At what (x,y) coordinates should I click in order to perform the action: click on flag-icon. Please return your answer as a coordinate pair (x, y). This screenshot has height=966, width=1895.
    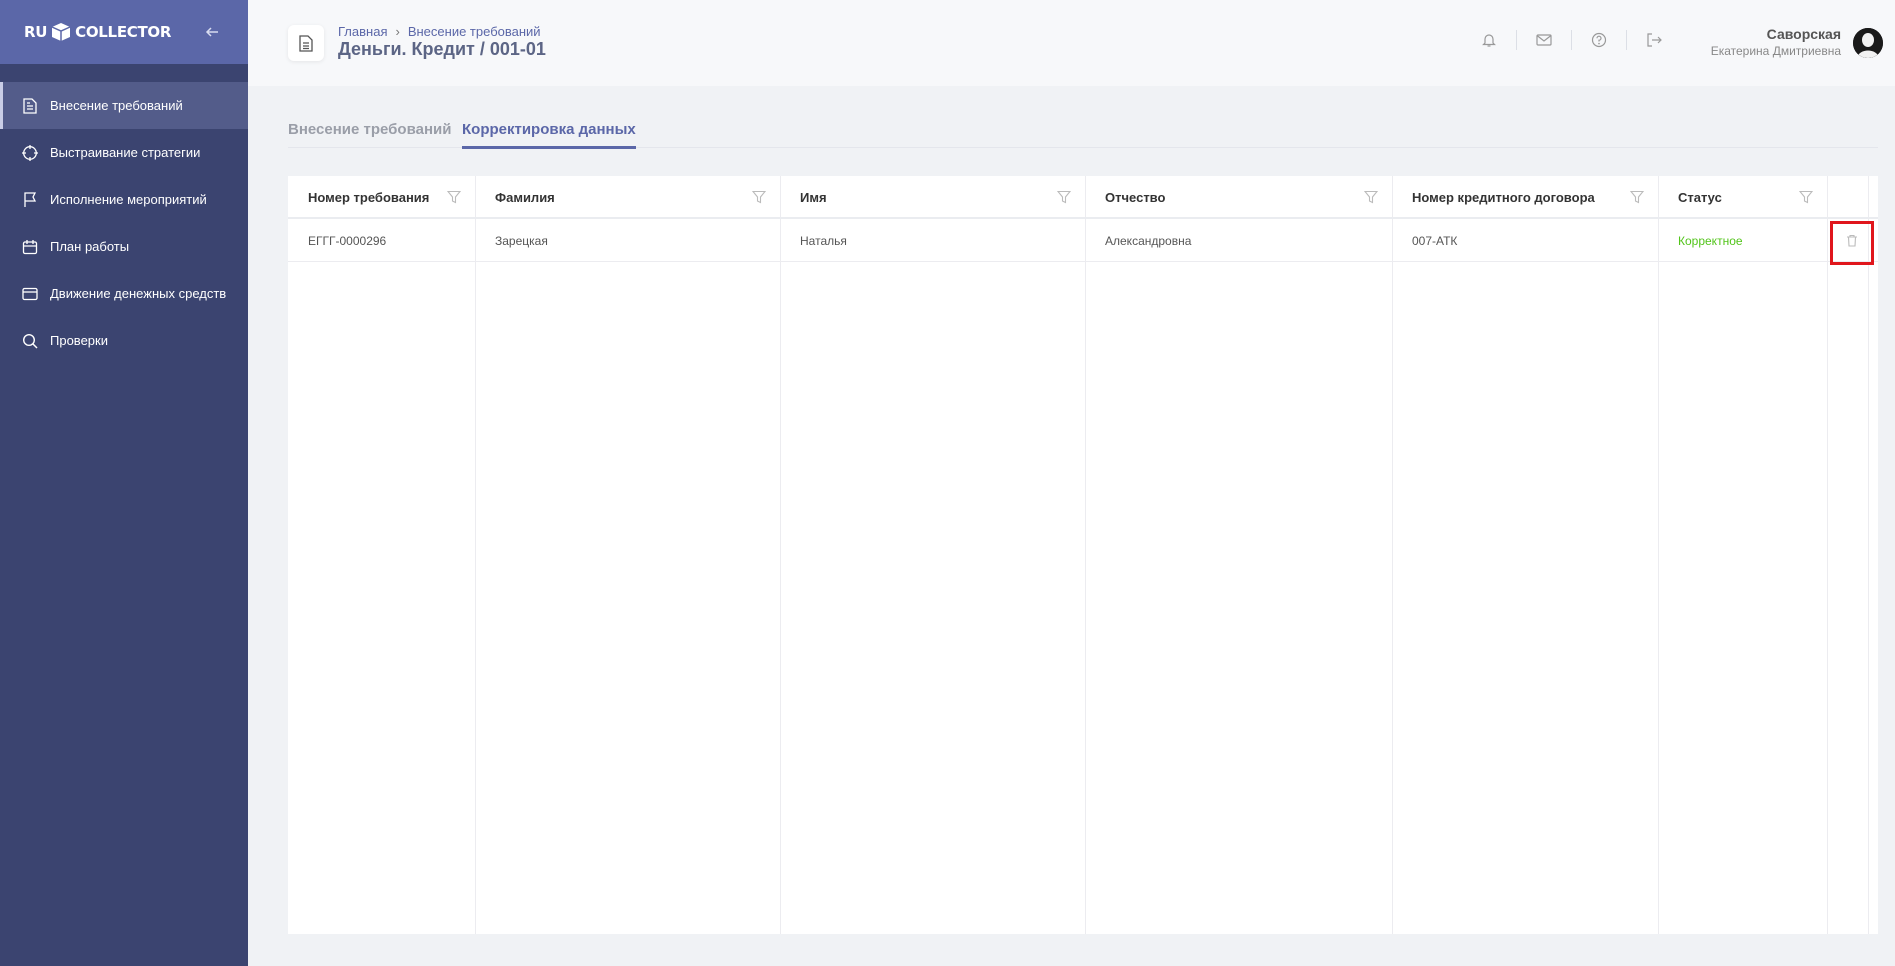
    Looking at the image, I should click on (30, 199).